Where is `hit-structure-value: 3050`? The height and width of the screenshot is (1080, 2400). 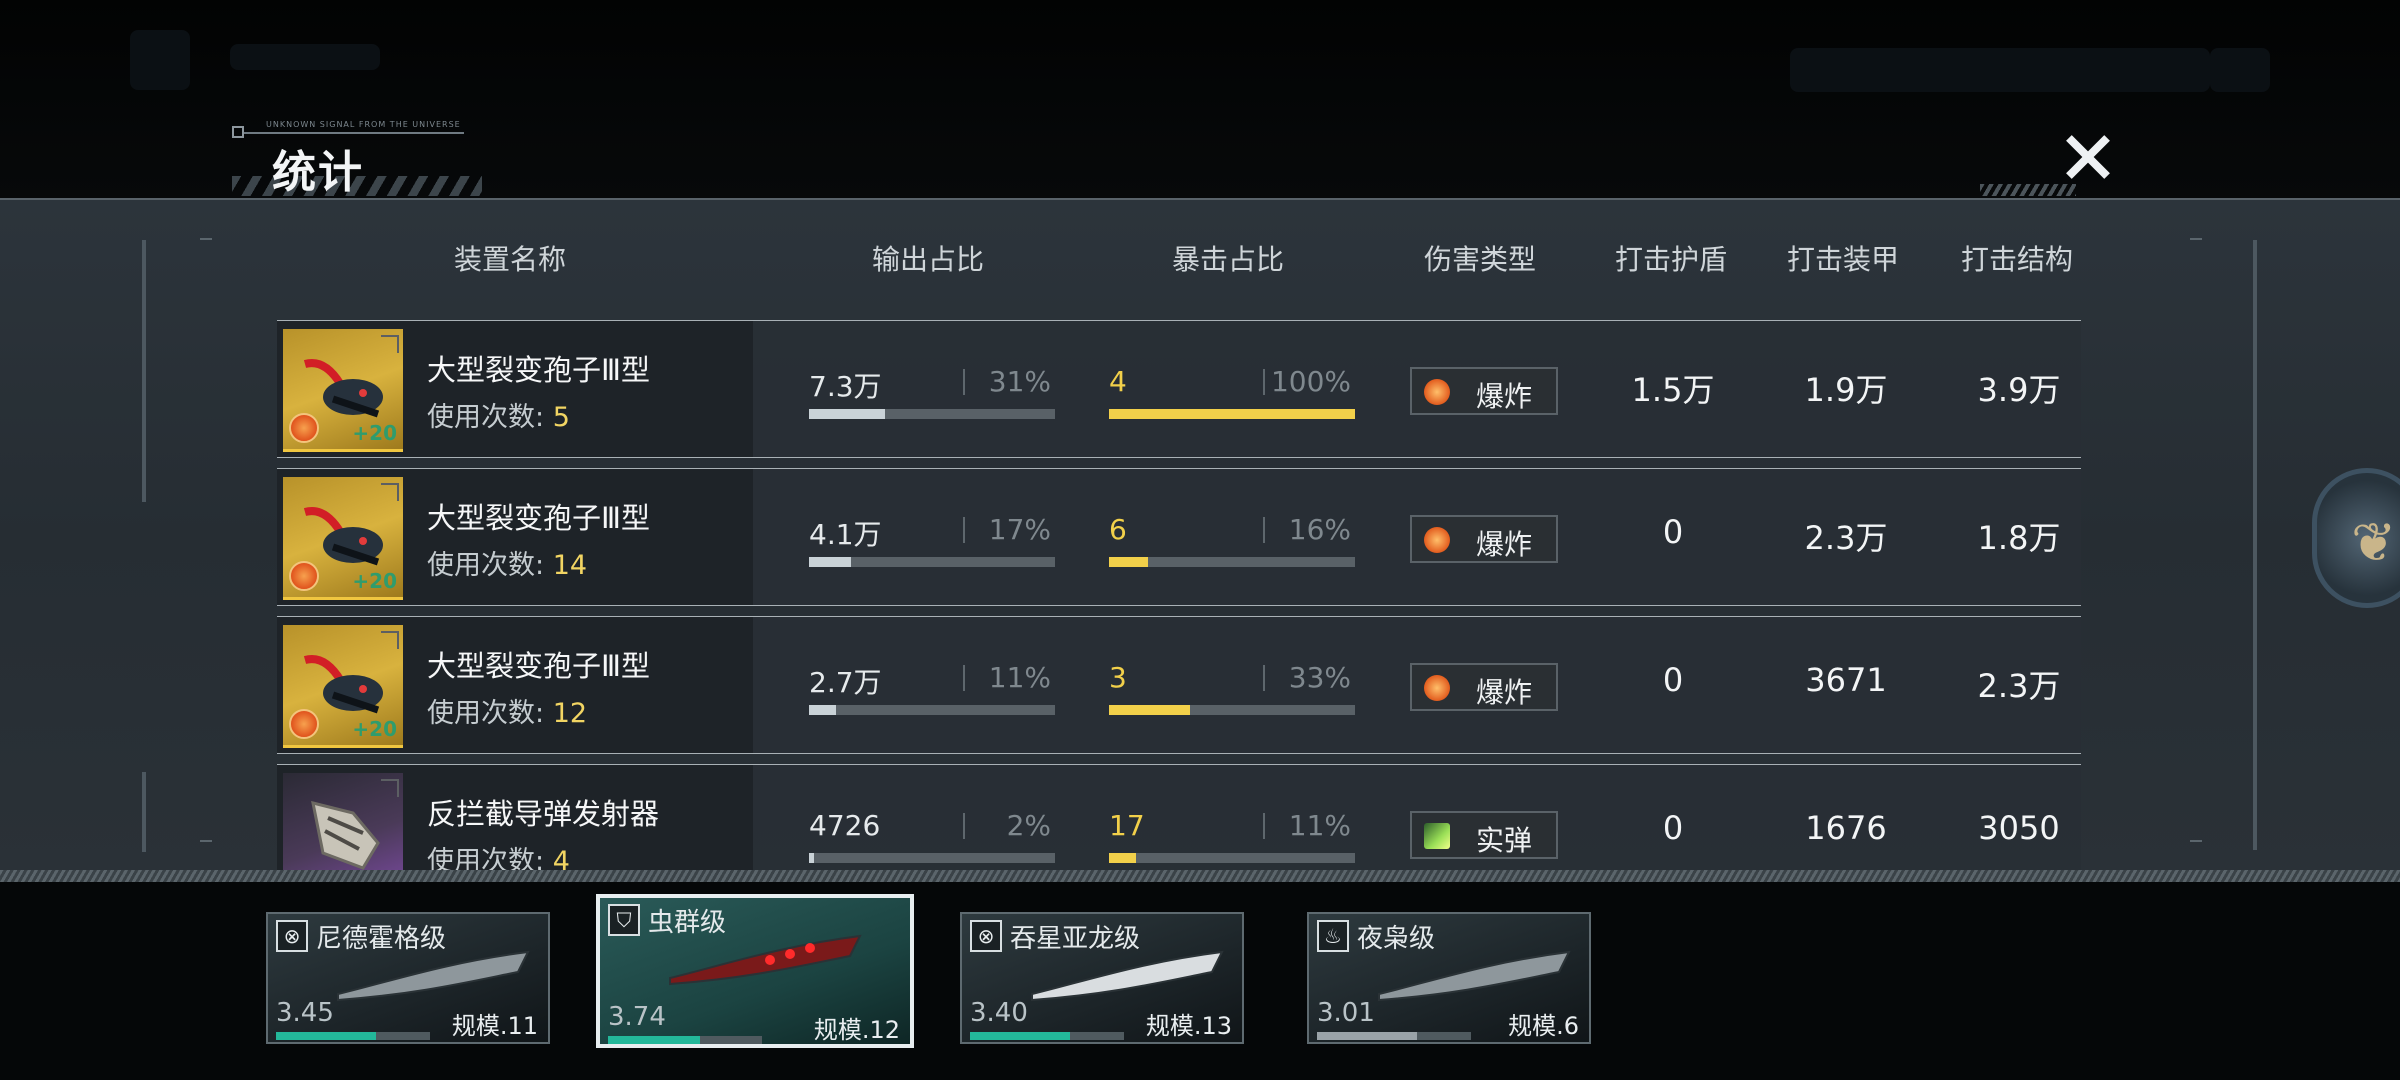 hit-structure-value: 3050 is located at coordinates (2019, 828).